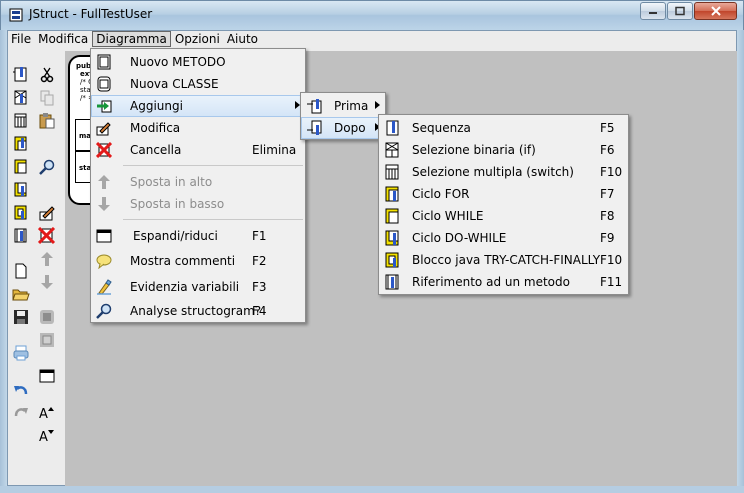 The image size is (744, 493). What do you see at coordinates (21, 236) in the screenshot?
I see `add-method-reference-icon` at bounding box center [21, 236].